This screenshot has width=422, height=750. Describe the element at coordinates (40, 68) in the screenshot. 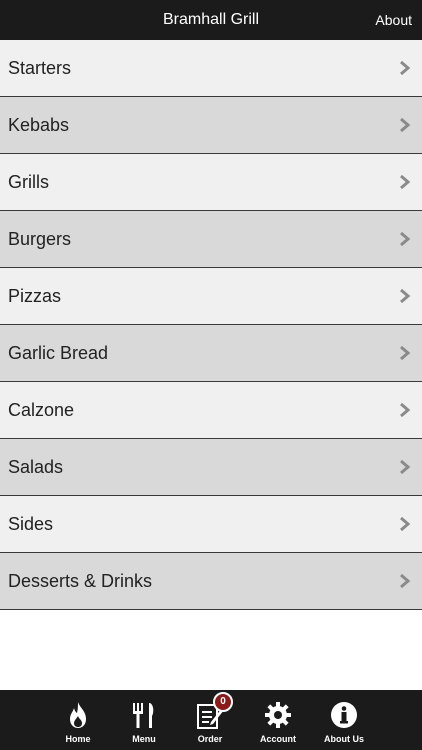

I see `category-label: Starters` at that location.